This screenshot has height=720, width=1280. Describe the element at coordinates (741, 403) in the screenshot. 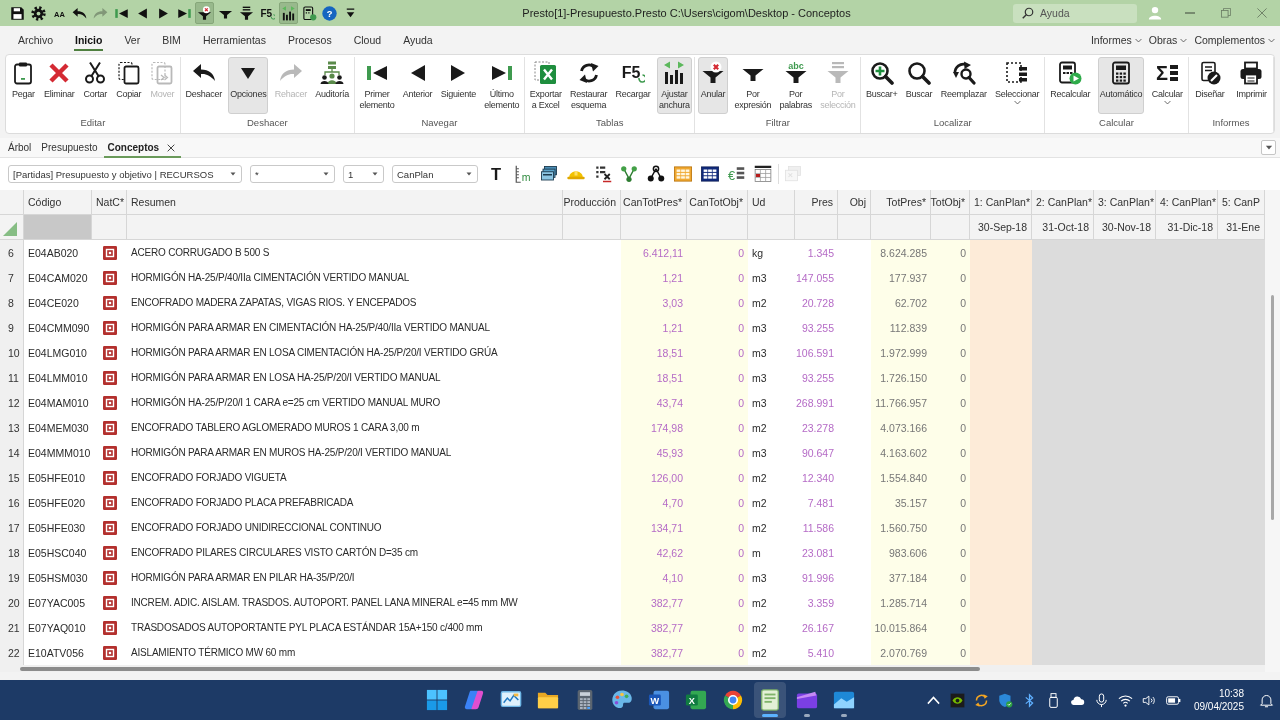

I see `quantity-value: 0` at that location.